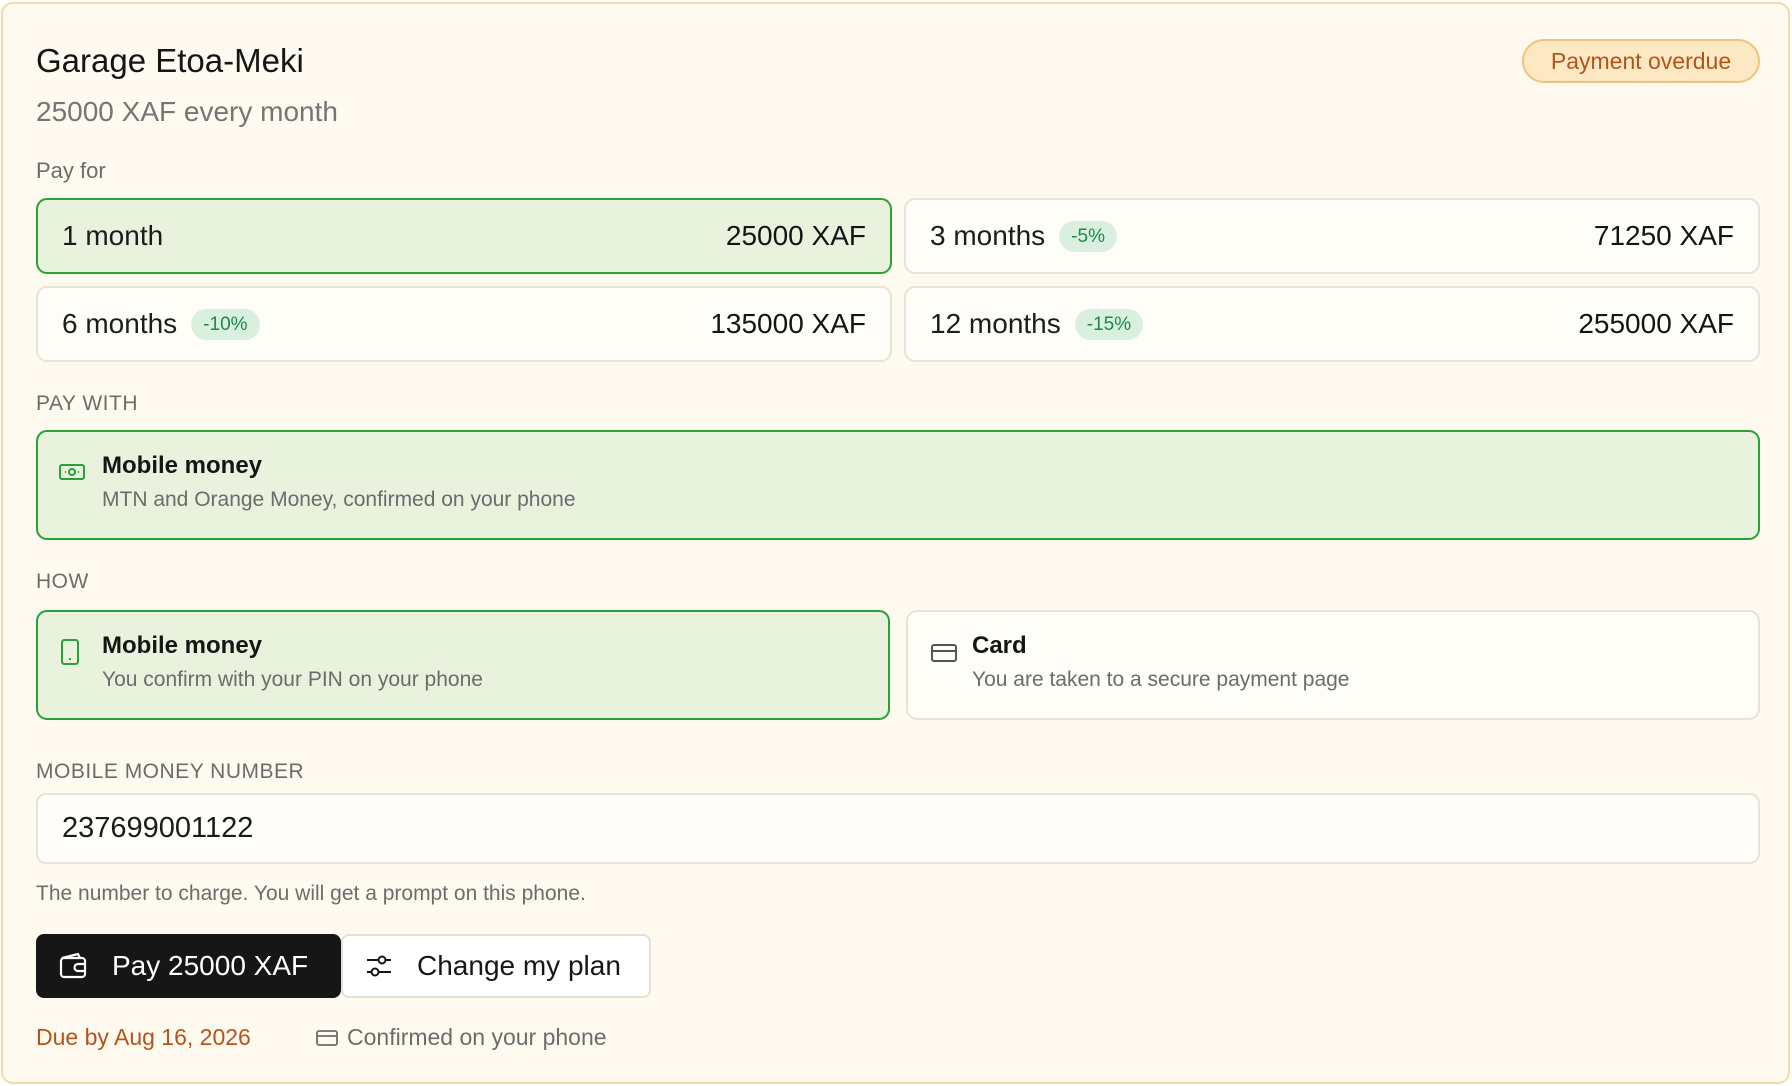  Describe the element at coordinates (519, 965) in the screenshot. I see `change-plan-label: Change my plan` at that location.